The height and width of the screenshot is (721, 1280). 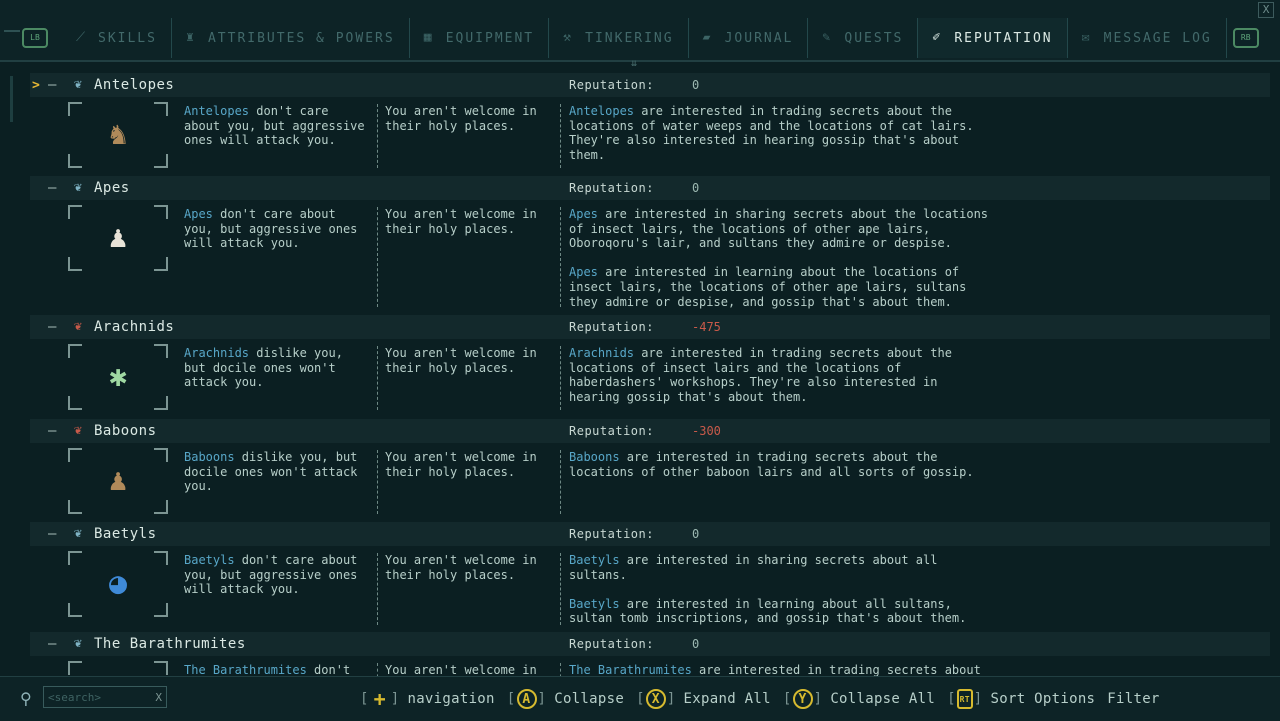 I want to click on filter-button: Filter, so click(x=1133, y=699).